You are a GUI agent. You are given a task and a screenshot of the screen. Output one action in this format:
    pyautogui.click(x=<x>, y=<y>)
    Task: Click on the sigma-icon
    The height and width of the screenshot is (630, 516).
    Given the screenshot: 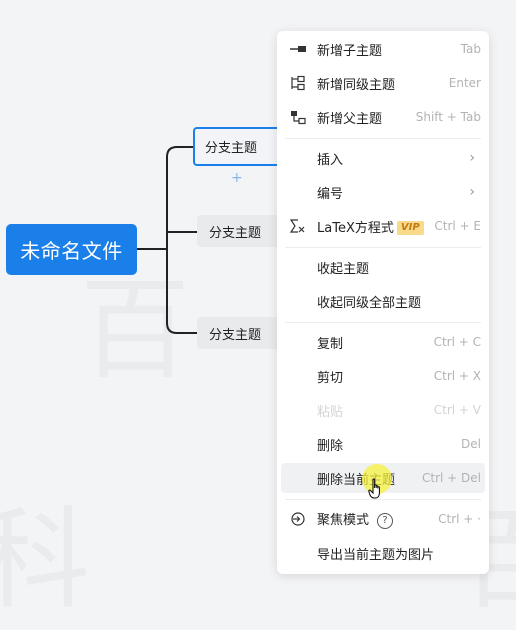 What is the action you would take?
    pyautogui.click(x=298, y=226)
    